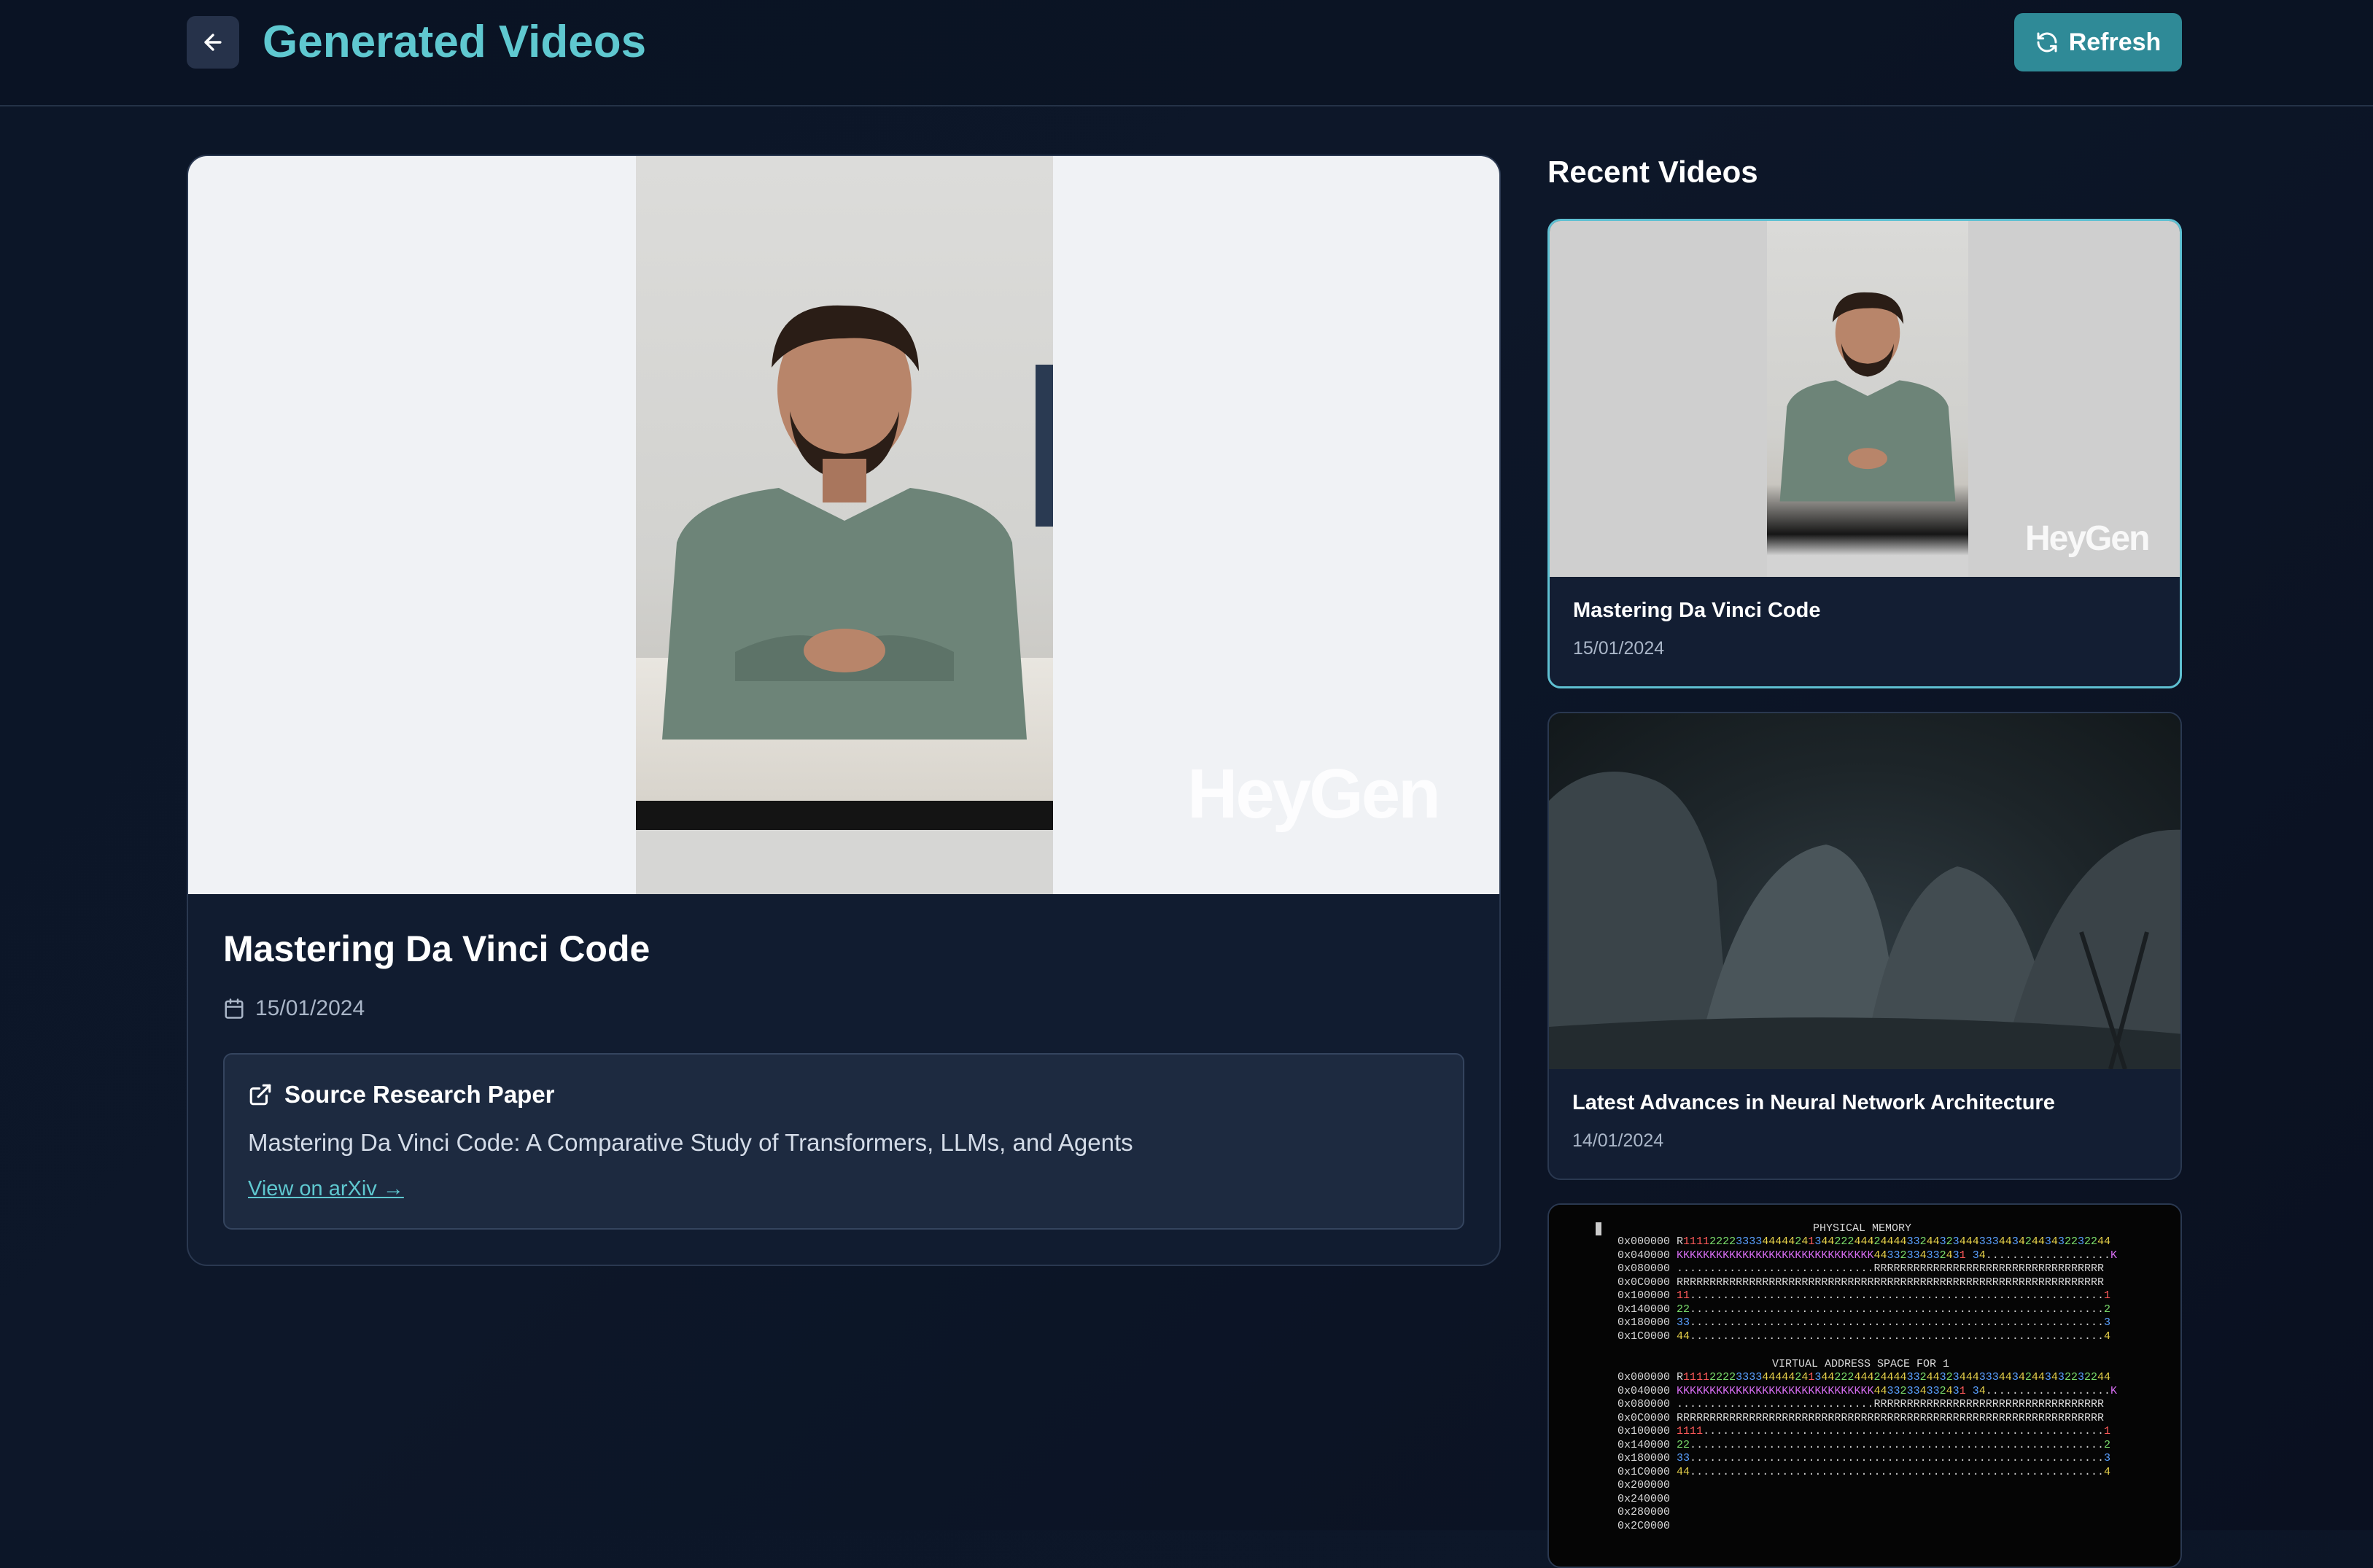 The width and height of the screenshot is (2373, 1568). I want to click on cabinet-edge, so click(844, 815).